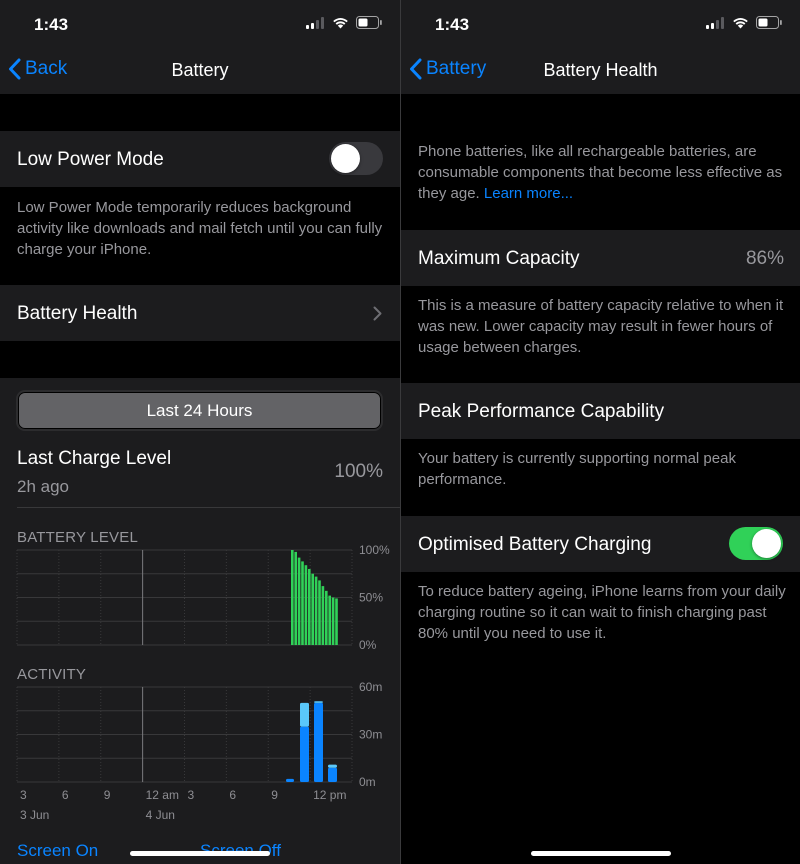  What do you see at coordinates (764, 258) in the screenshot?
I see `maximum-capacity-value: 86%` at bounding box center [764, 258].